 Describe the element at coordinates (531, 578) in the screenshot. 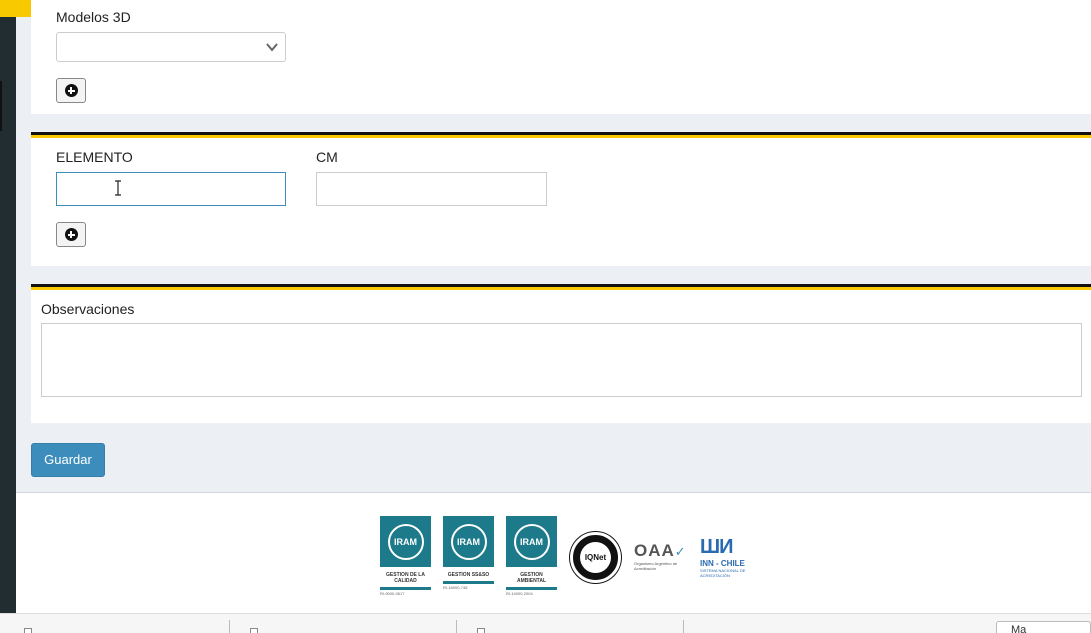

I see `cert-title: GESTION AMBIENTAL` at that location.